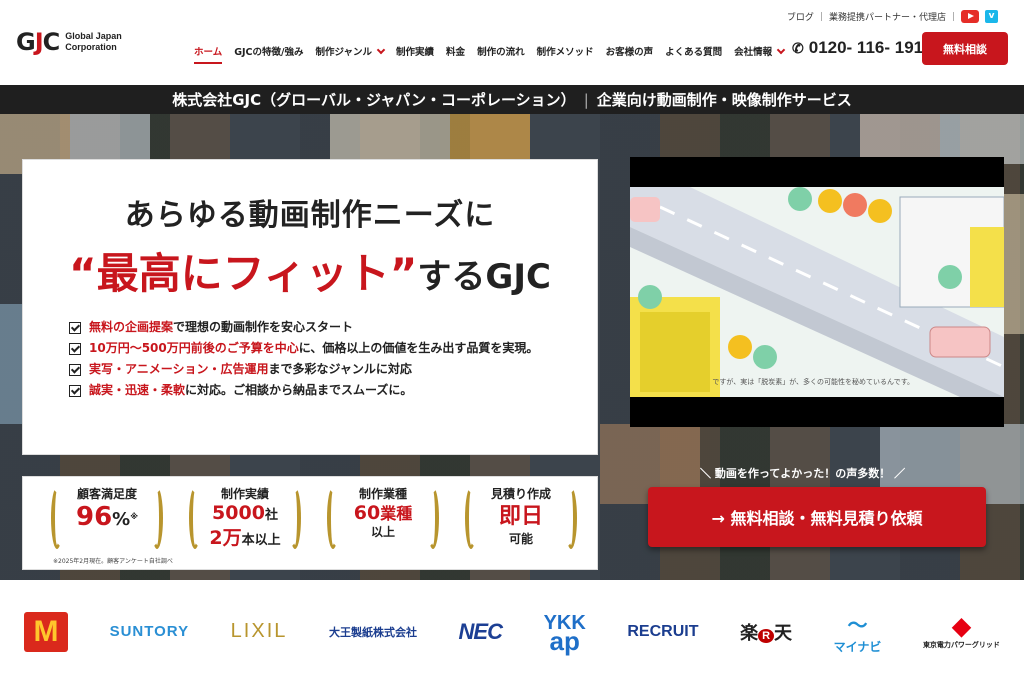 The height and width of the screenshot is (683, 1024). What do you see at coordinates (857, 48) in the screenshot?
I see `phone-number: ✆ 0120- 116- 191` at bounding box center [857, 48].